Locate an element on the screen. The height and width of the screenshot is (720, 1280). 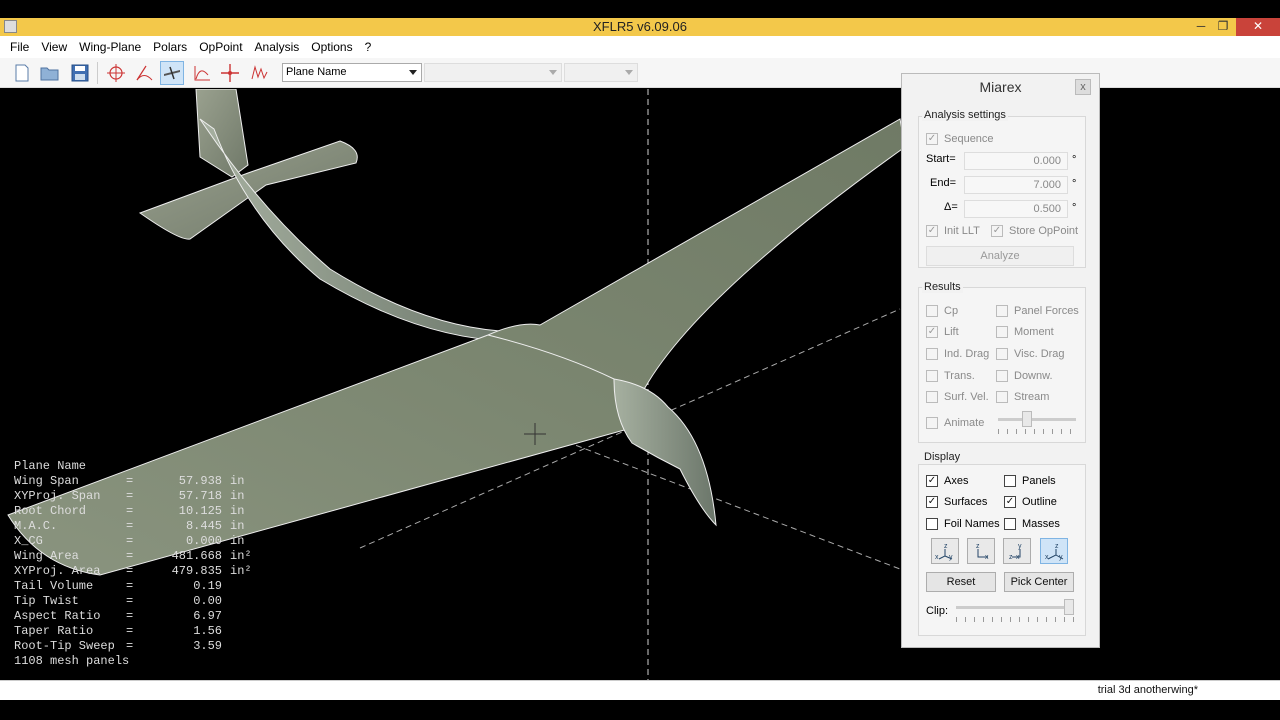
start-label: Start= is located at coordinates (941, 159).